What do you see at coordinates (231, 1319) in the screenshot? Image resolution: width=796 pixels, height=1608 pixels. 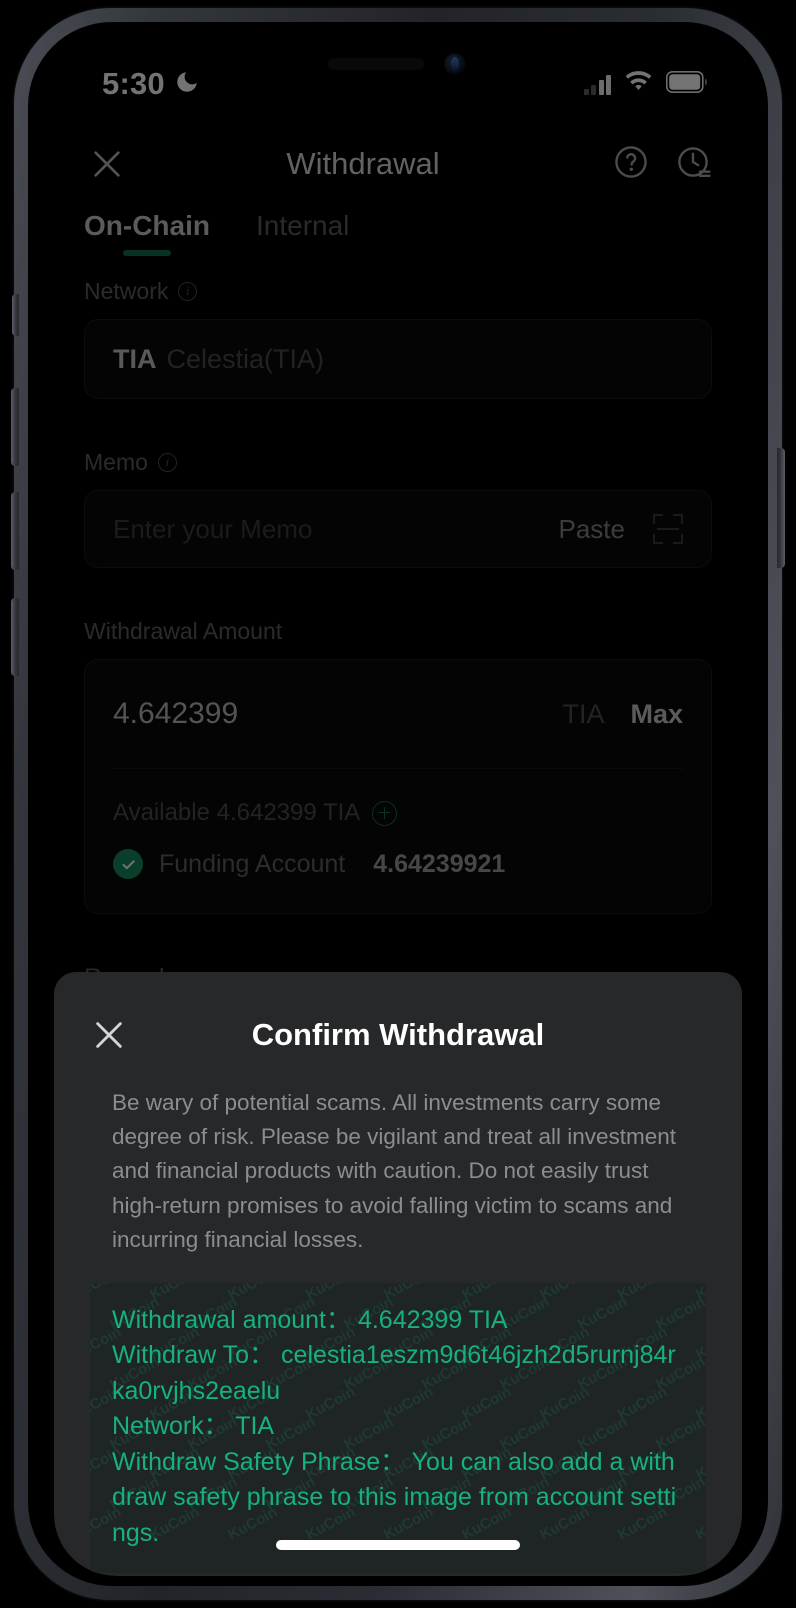 I see `detail-key: Withdrawal amount：` at bounding box center [231, 1319].